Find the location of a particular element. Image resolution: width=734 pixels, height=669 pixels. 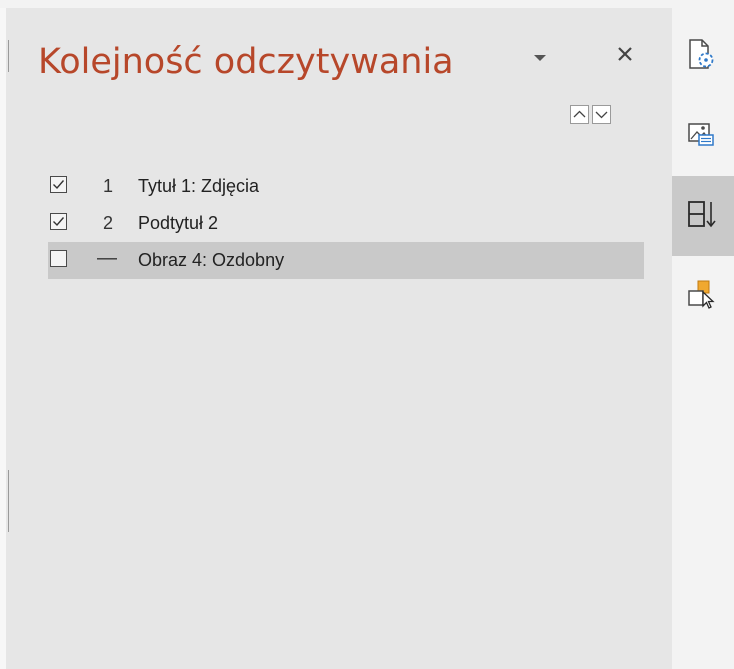

item-label: Tytuł 1: Zdjęcia is located at coordinates (199, 186).